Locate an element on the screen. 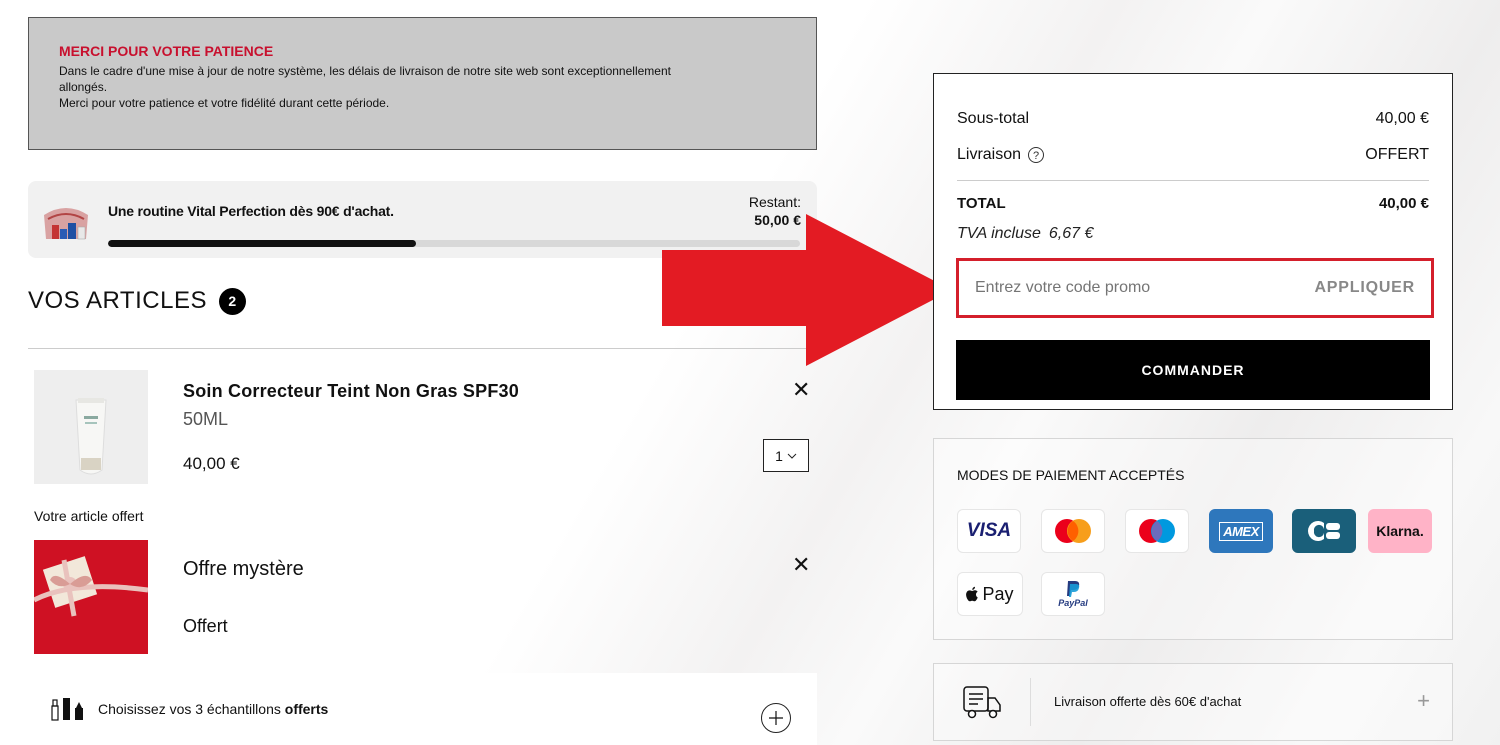  product-size: 50ML is located at coordinates (206, 419).